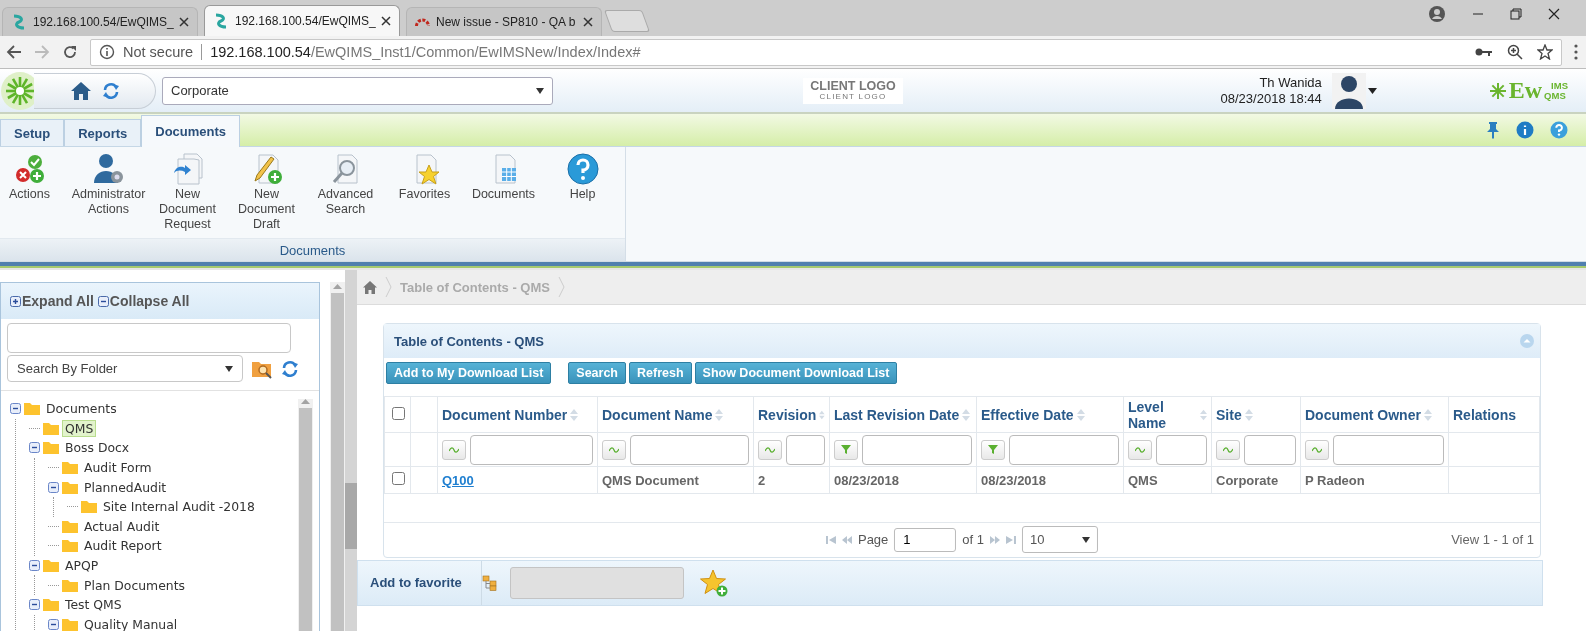  I want to click on ribbon-button: Advanced Search, so click(345, 195).